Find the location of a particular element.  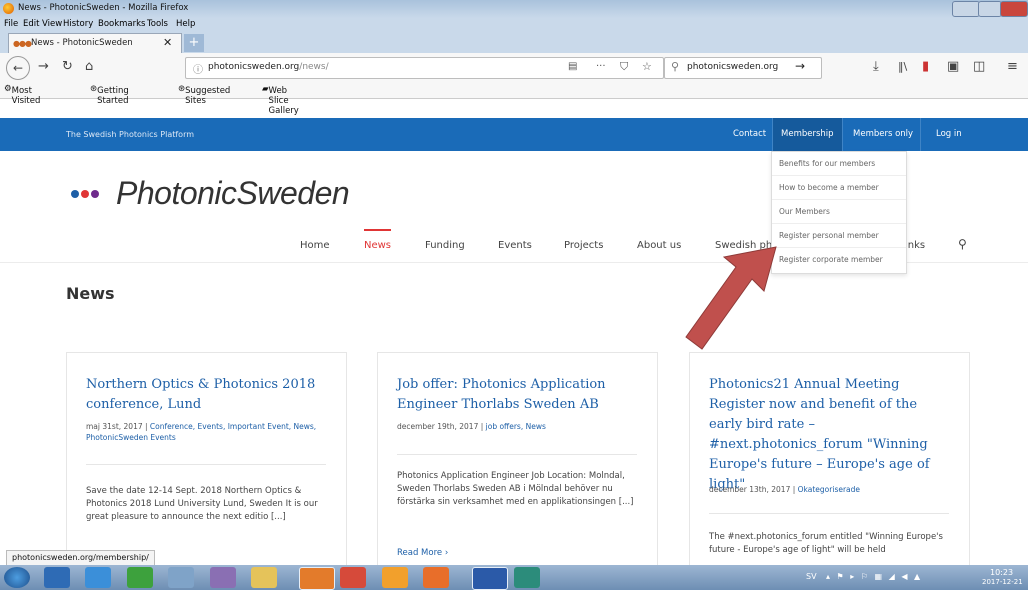

topnav-contact: Contact is located at coordinates (749, 134).